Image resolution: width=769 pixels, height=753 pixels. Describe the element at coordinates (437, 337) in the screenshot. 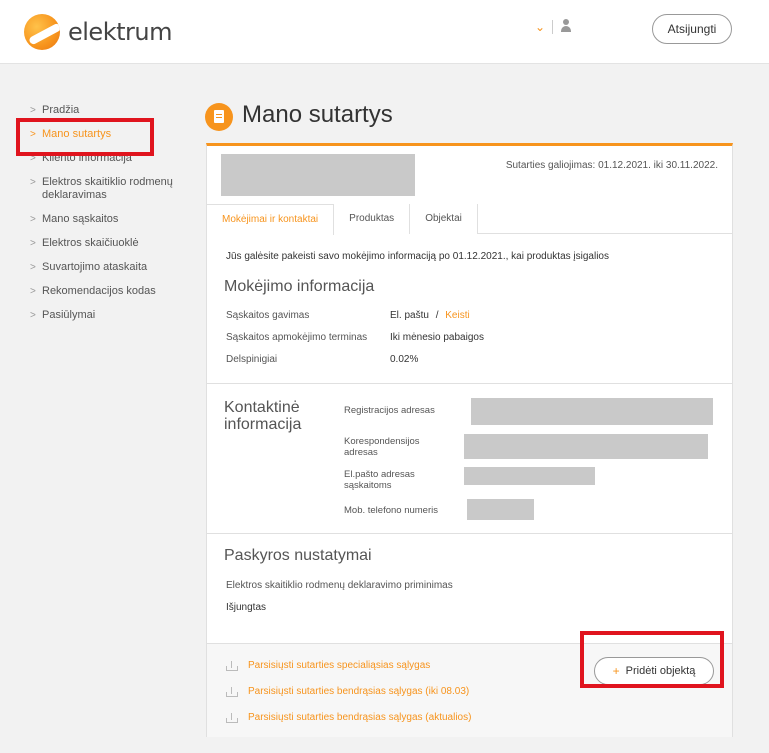

I see `payment-term-value: Iki mėnesio pabaigos` at that location.